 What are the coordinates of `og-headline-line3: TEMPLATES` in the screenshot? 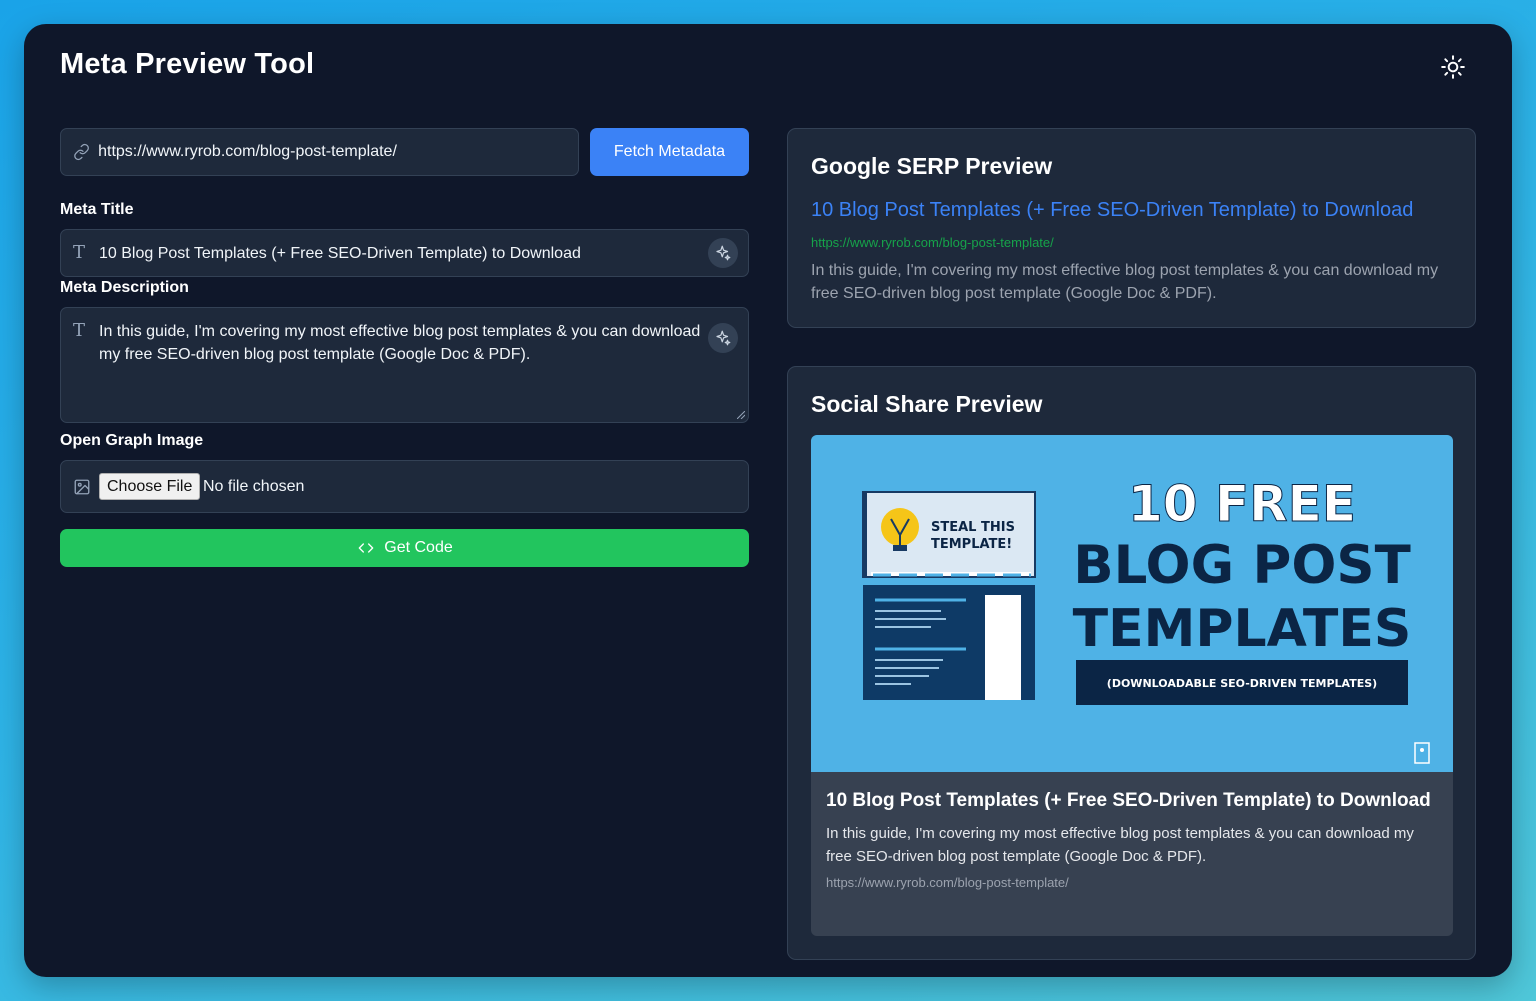 It's located at (1242, 629).